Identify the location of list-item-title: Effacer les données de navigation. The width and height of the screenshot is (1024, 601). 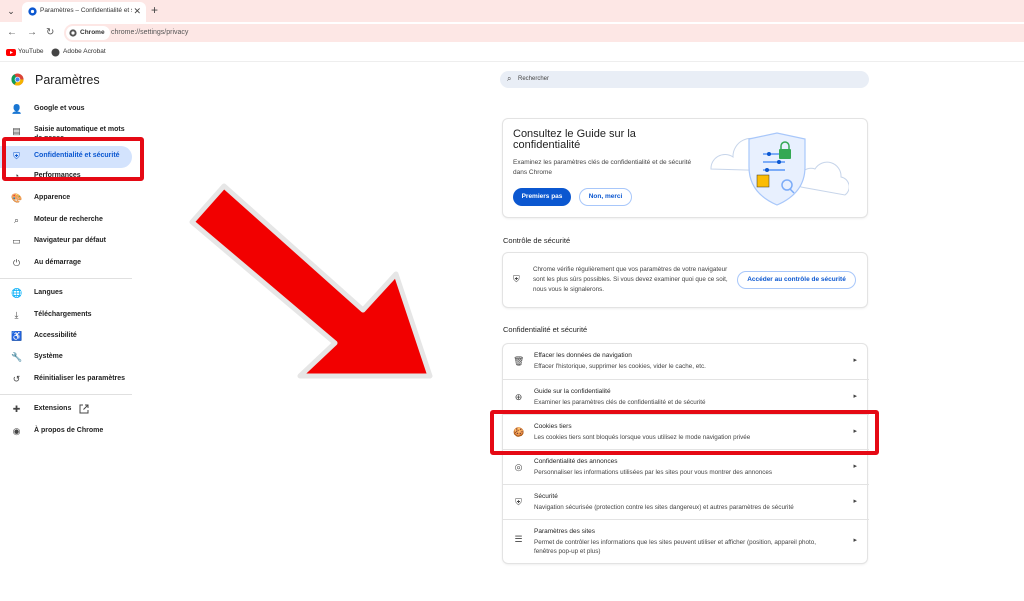
(583, 355).